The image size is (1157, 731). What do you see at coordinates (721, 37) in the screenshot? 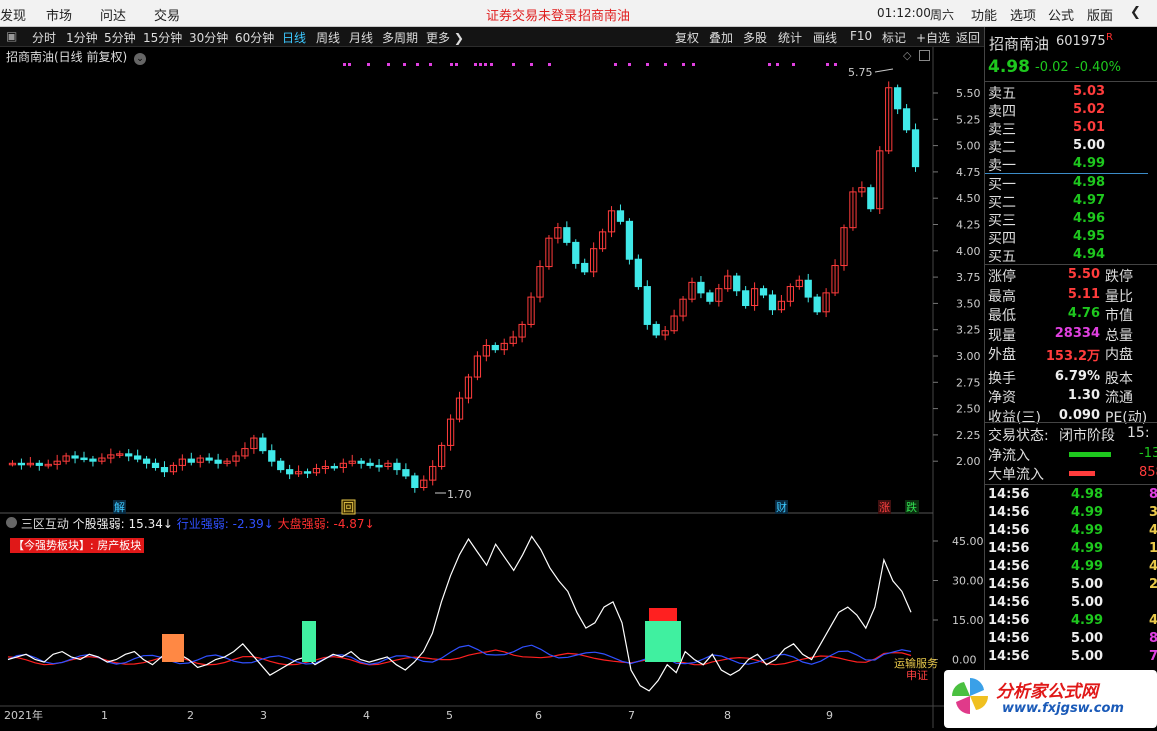
I see `button-overlay: 叠加` at bounding box center [721, 37].